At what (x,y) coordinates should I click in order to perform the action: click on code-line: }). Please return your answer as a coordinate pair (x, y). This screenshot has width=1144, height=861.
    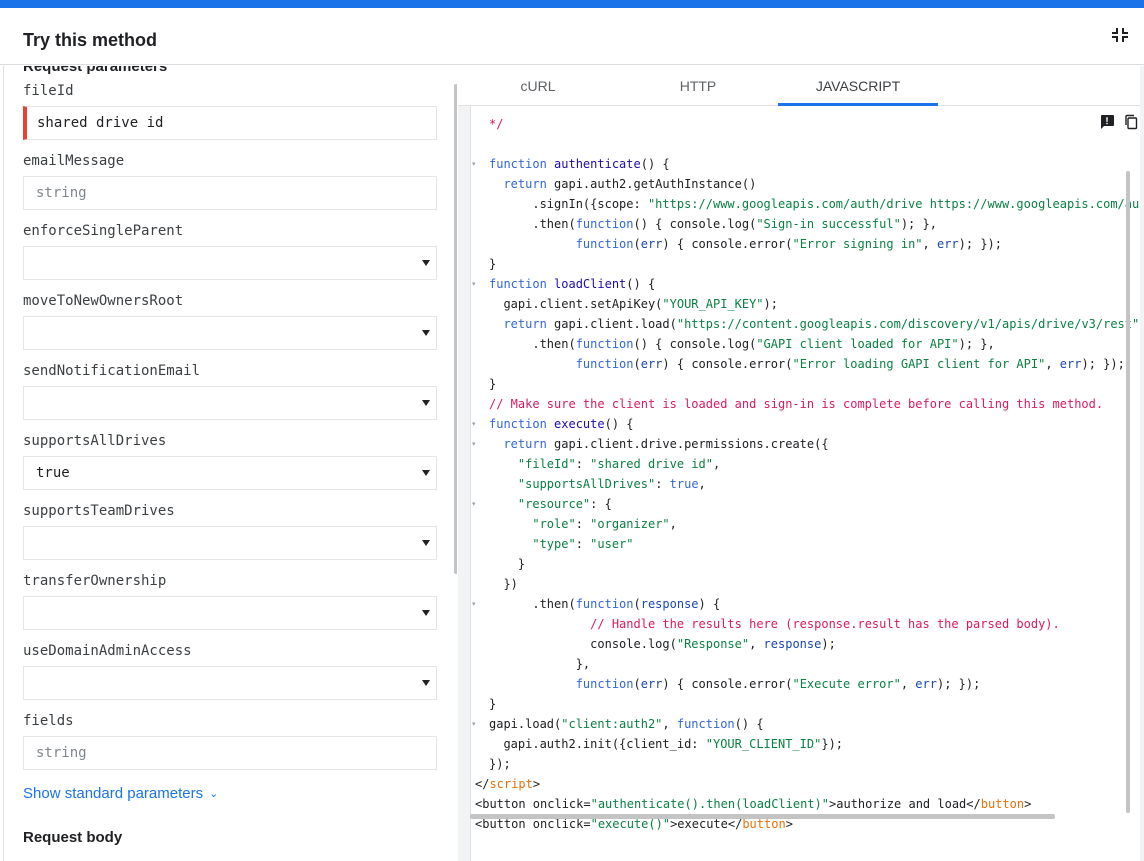
    Looking at the image, I should click on (503, 584).